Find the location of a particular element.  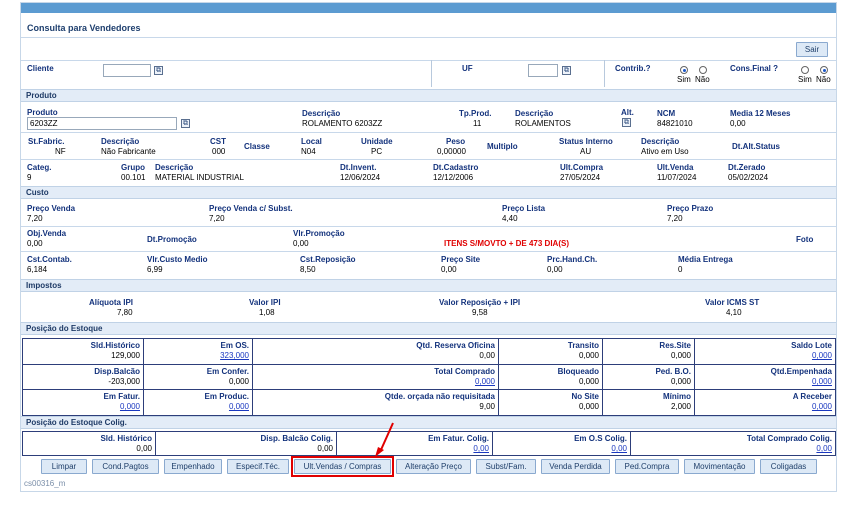

vlrcustomedio-value: 6,99 is located at coordinates (155, 269).